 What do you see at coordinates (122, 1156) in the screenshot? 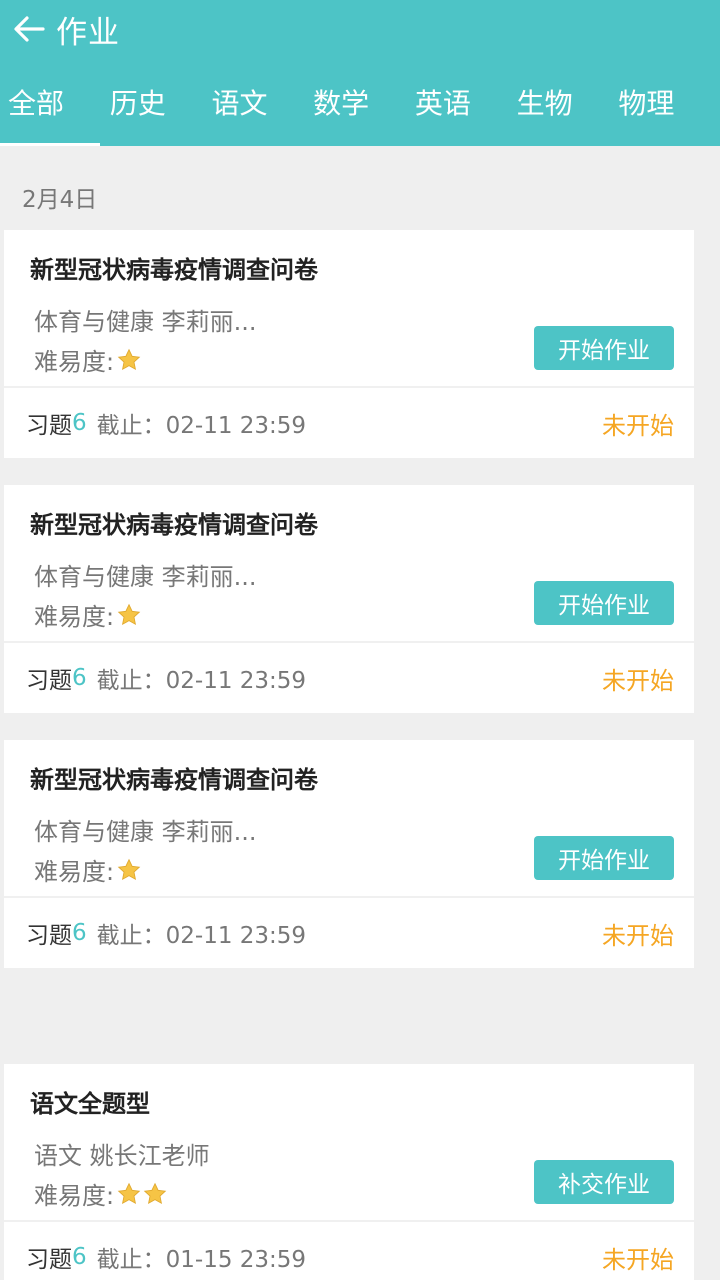
I see `subject-teacher: 语文 姚长江老师` at bounding box center [122, 1156].